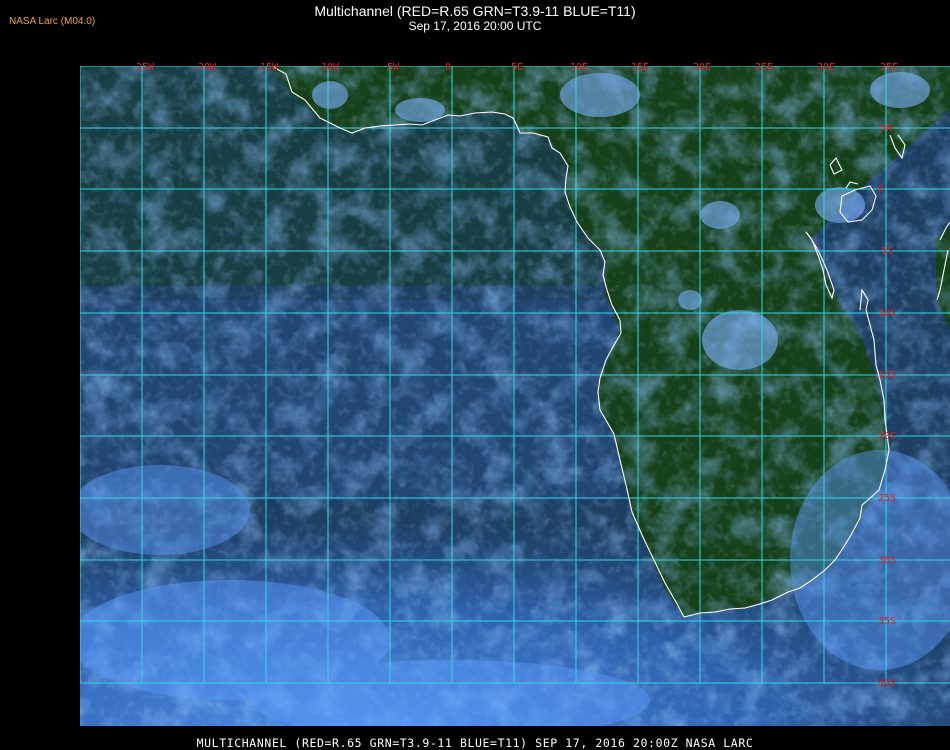 This screenshot has height=750, width=950. What do you see at coordinates (330, 67) in the screenshot?
I see `lon-label: 10W` at bounding box center [330, 67].